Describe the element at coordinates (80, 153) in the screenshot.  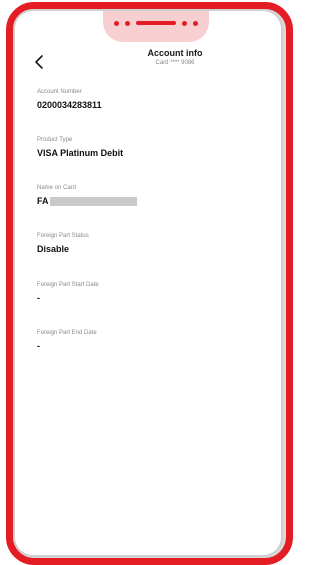
I see `product-type-value: VISA Platinum Debit` at that location.